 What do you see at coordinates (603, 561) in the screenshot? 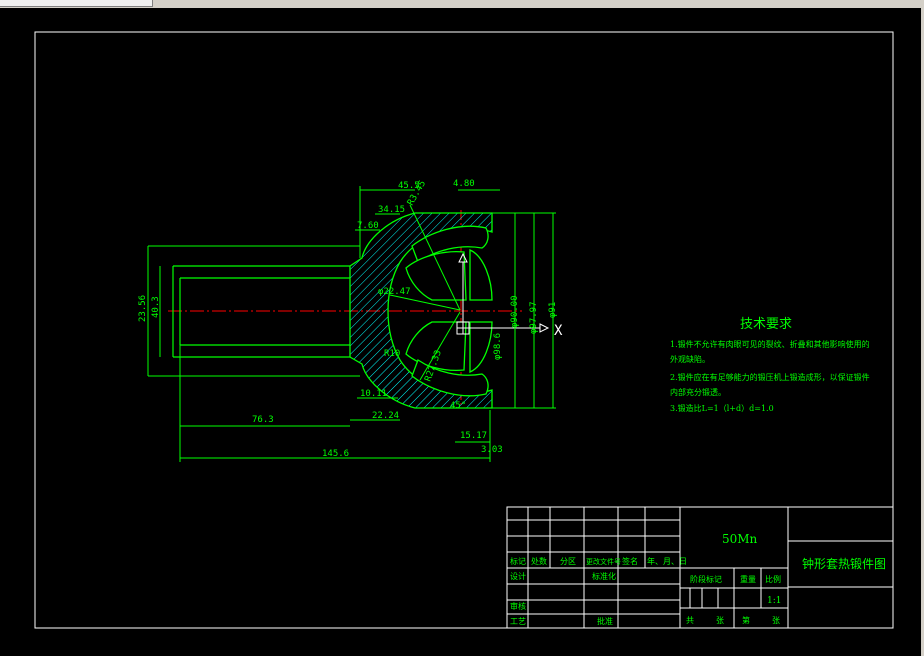
I see `rev-header: 更改文件号` at bounding box center [603, 561].